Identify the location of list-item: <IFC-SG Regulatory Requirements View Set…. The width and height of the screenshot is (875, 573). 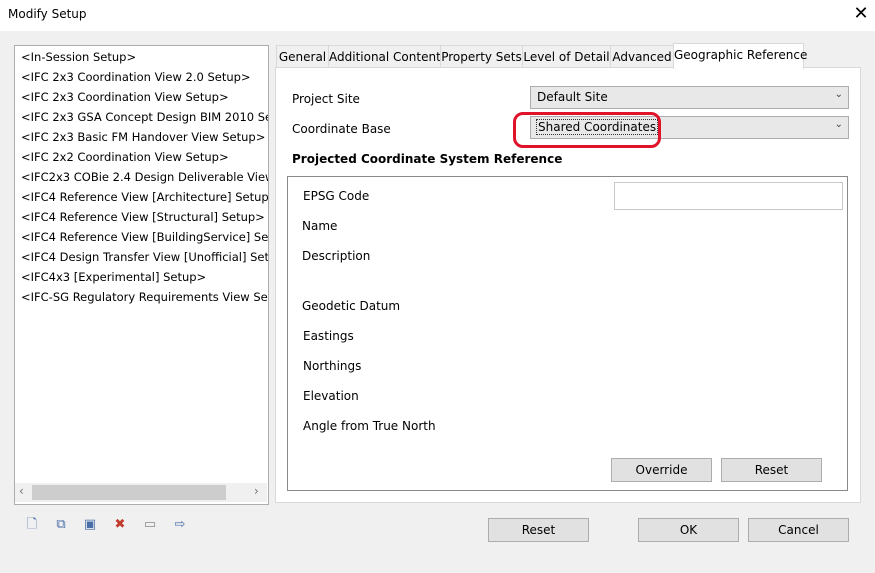
(144, 297).